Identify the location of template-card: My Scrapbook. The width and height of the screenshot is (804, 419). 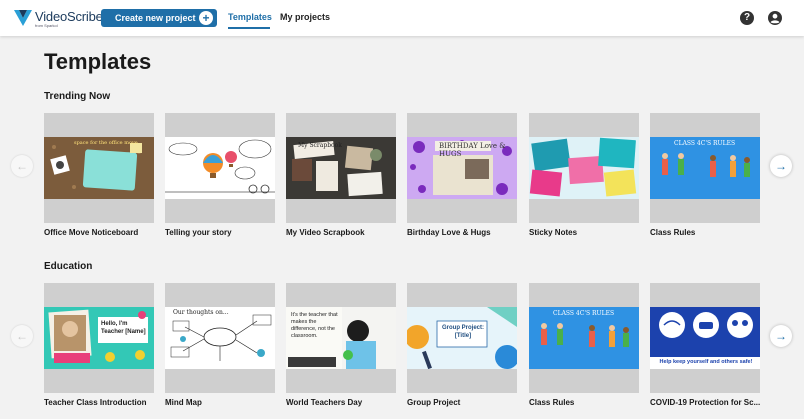
(341, 168).